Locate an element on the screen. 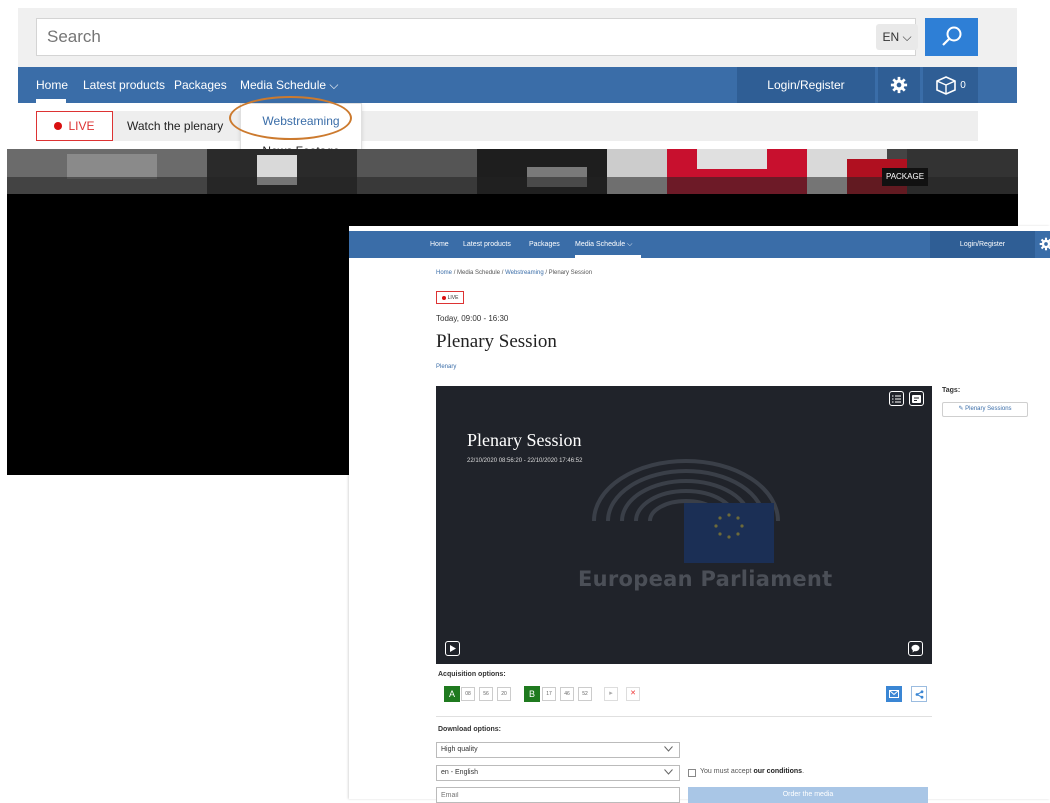  detail-login-register-button: Login/Register is located at coordinates (982, 244).